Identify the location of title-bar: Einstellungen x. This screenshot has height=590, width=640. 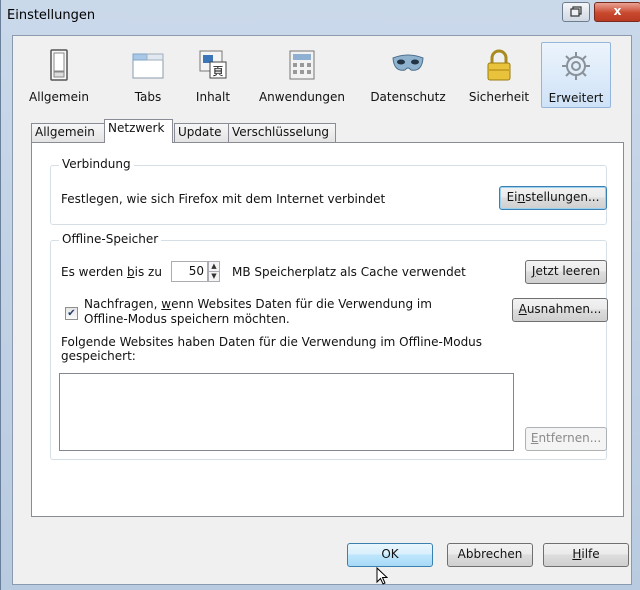
(320, 17).